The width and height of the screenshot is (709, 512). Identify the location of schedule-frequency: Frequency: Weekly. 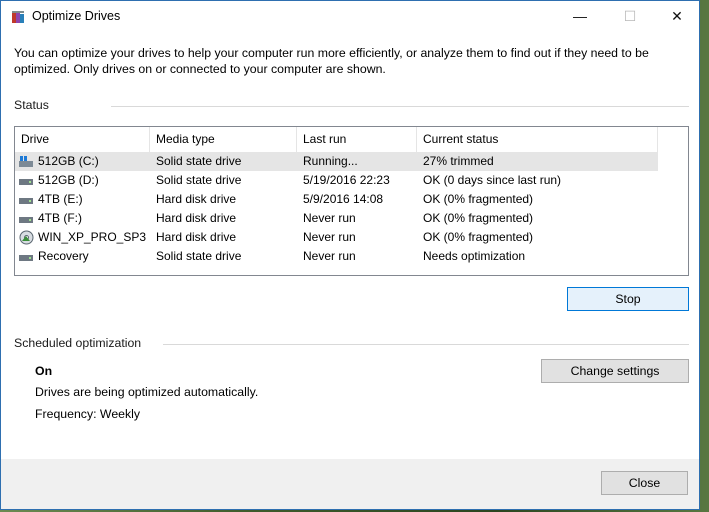
(88, 414).